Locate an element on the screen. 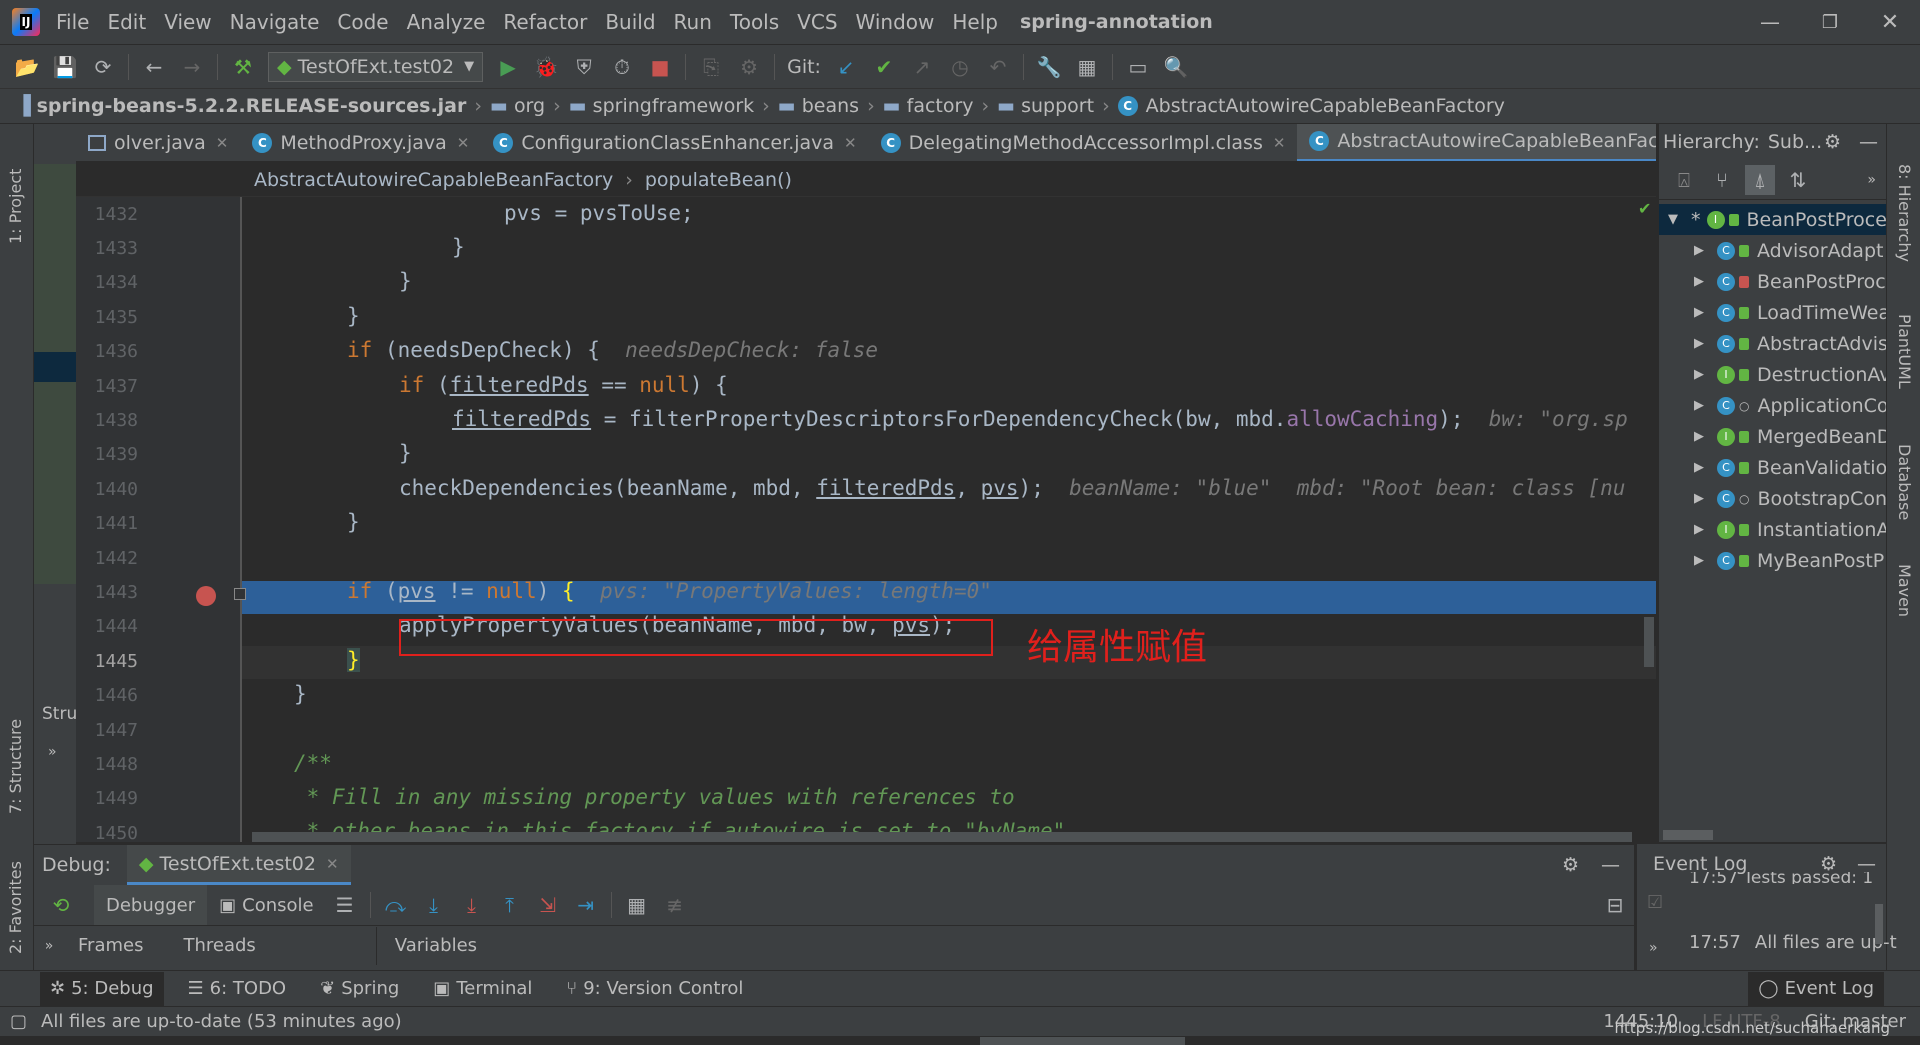  git-update-icon: ↙ is located at coordinates (846, 67).